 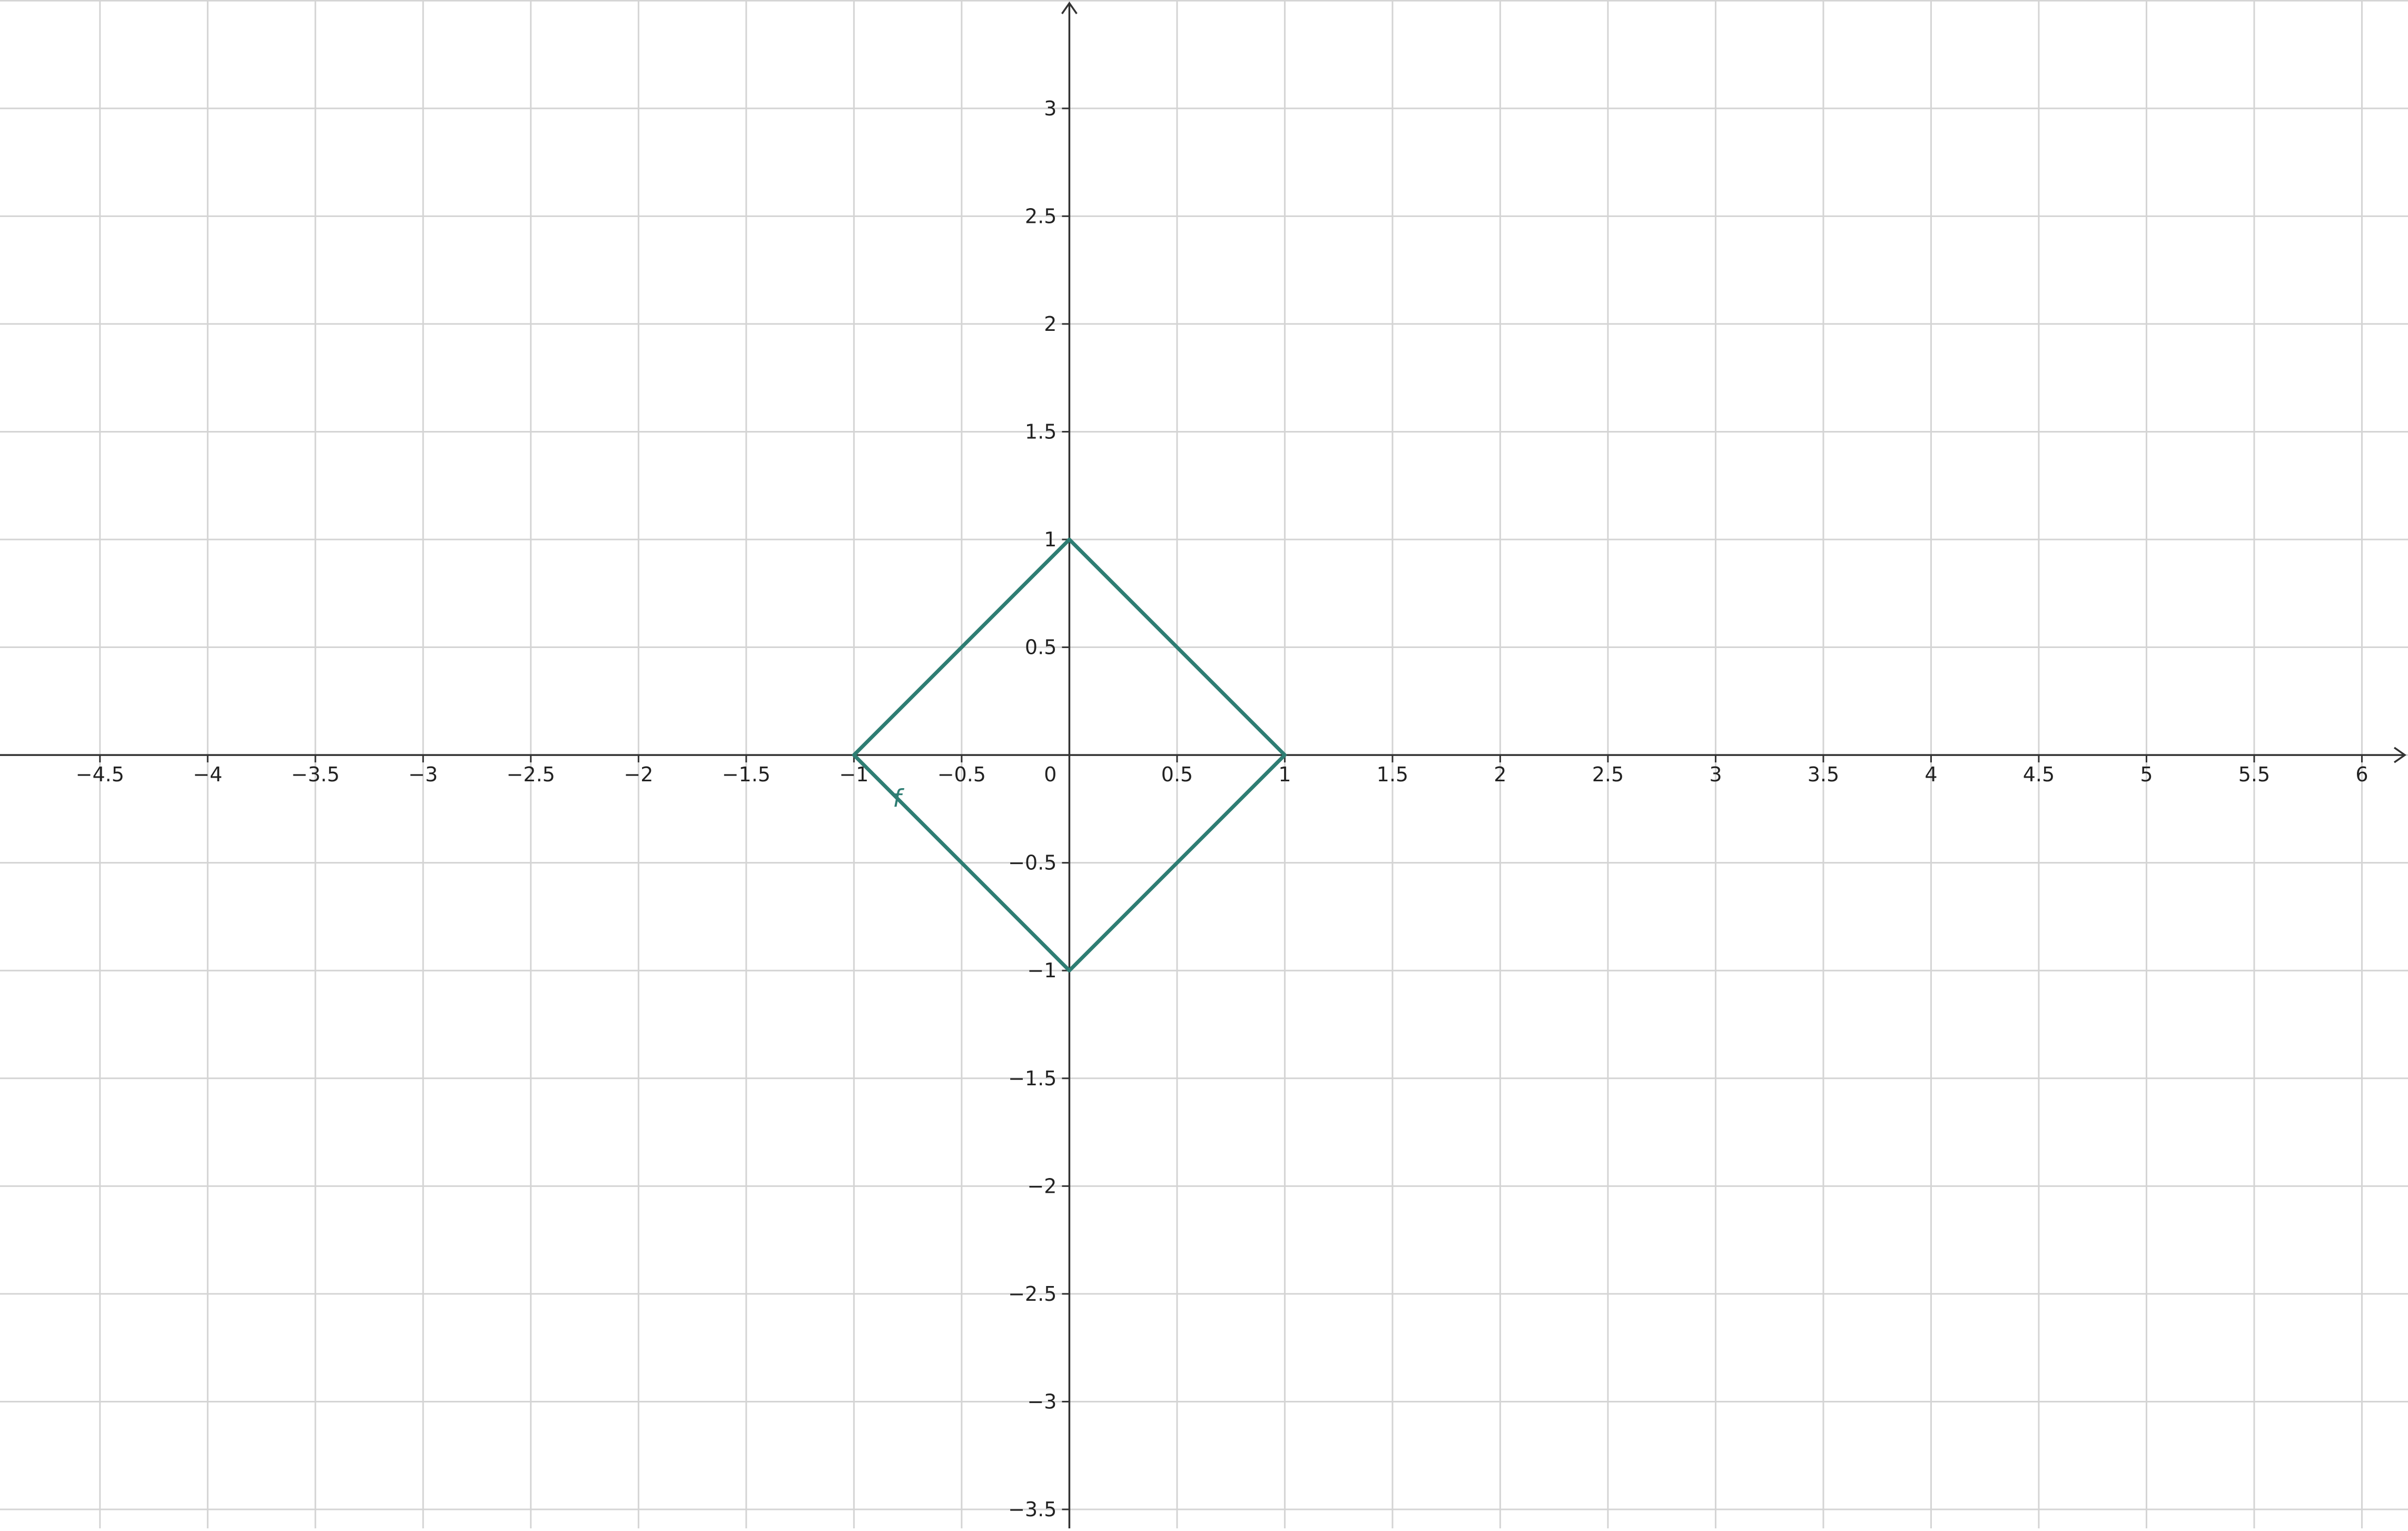 What do you see at coordinates (638, 775) in the screenshot?
I see `x-tick-label: −2` at bounding box center [638, 775].